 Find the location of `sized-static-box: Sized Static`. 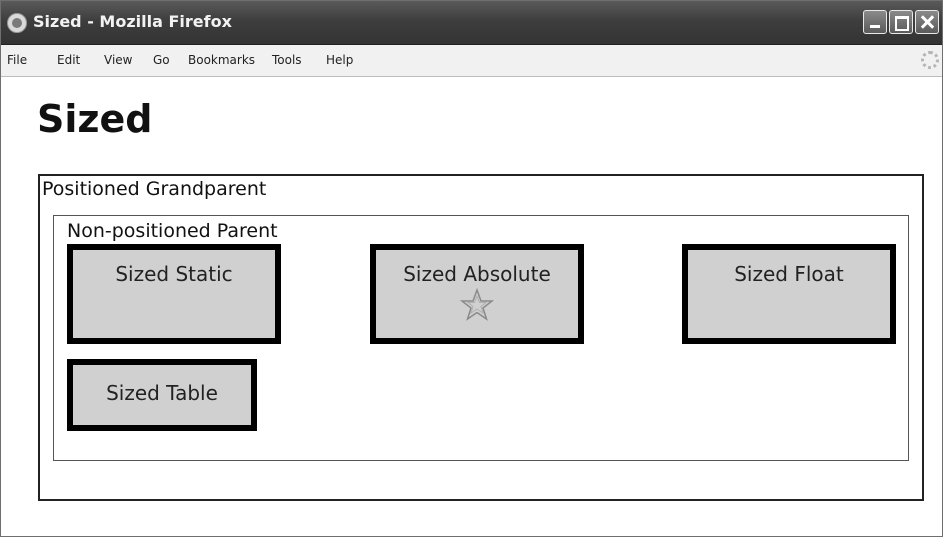

sized-static-box: Sized Static is located at coordinates (174, 294).